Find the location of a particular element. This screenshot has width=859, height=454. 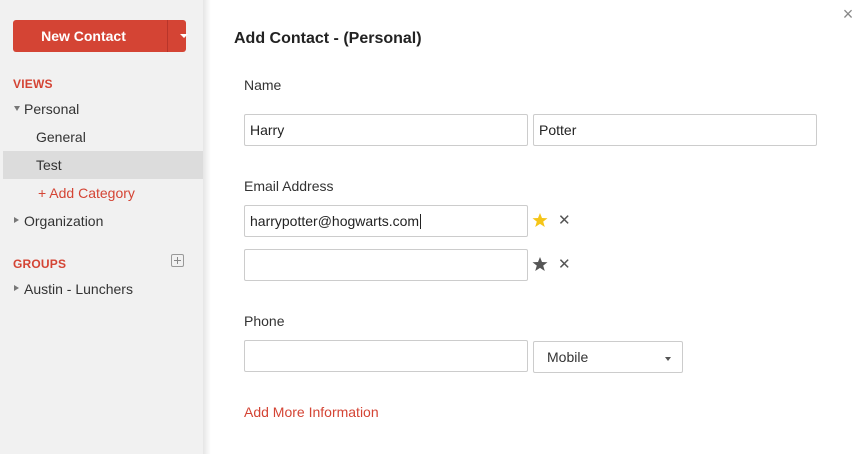

add-category-label: + Add Category is located at coordinates (86, 193).